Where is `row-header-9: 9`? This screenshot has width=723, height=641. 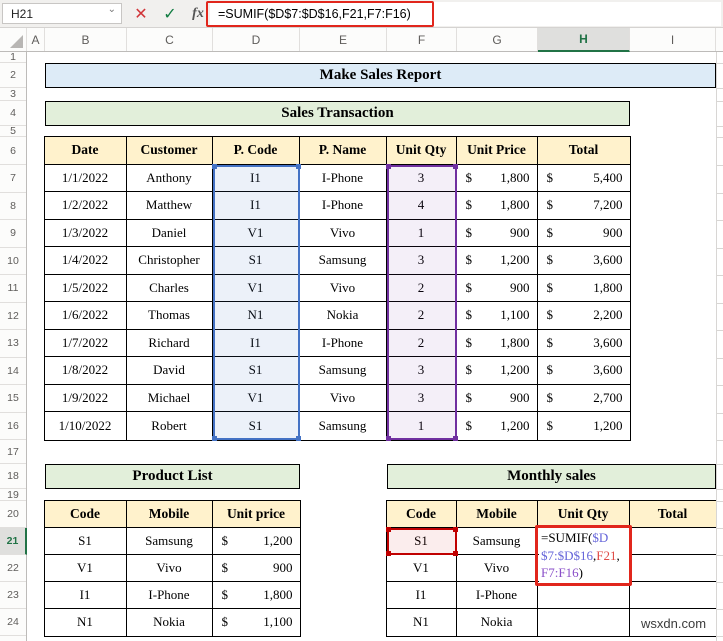 row-header-9: 9 is located at coordinates (13, 234).